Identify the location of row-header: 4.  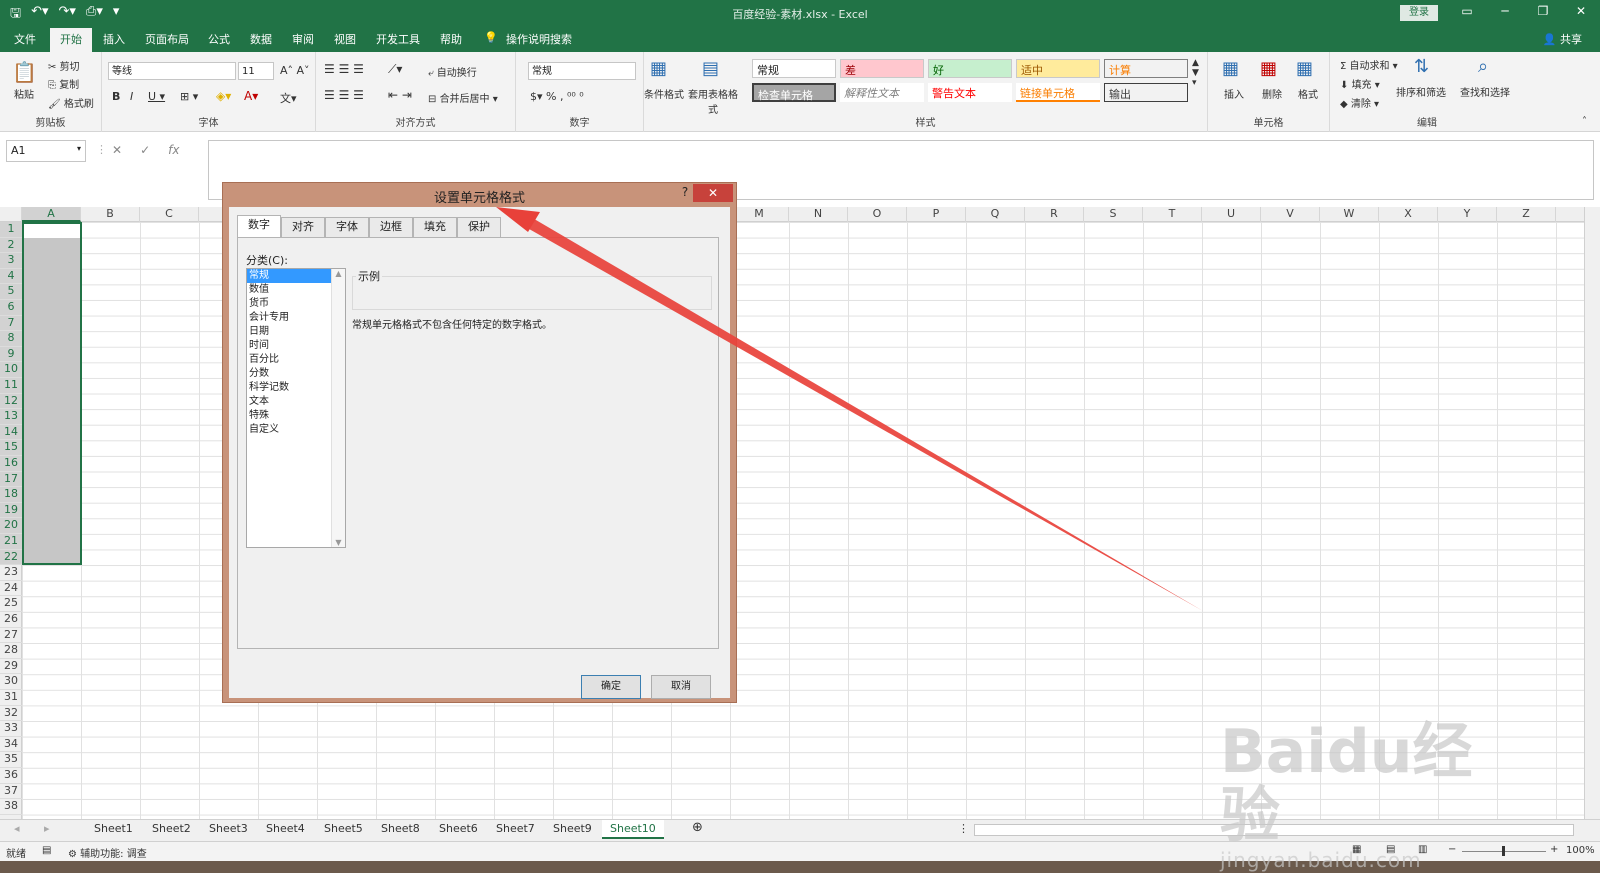
(11, 276).